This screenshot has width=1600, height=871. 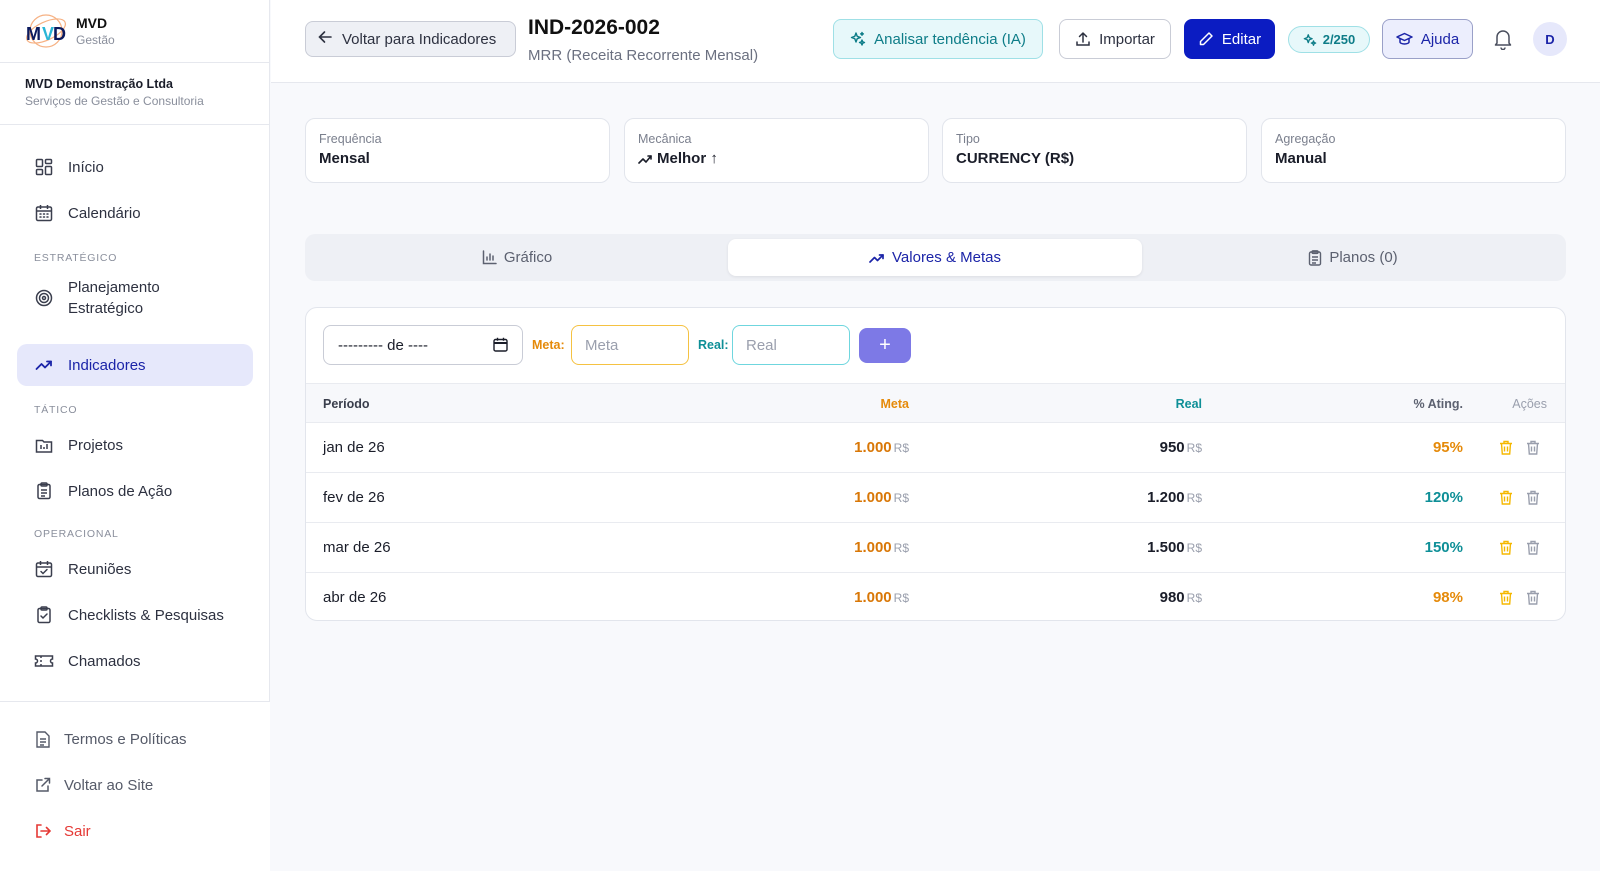 I want to click on real-input, so click(x=791, y=345).